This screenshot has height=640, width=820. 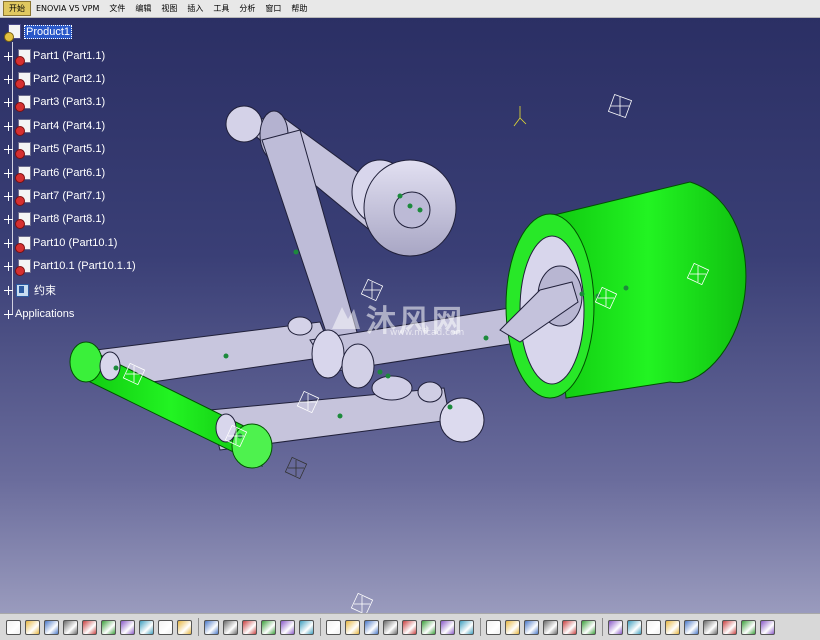 I want to click on macro-icon, so click(x=306, y=627).